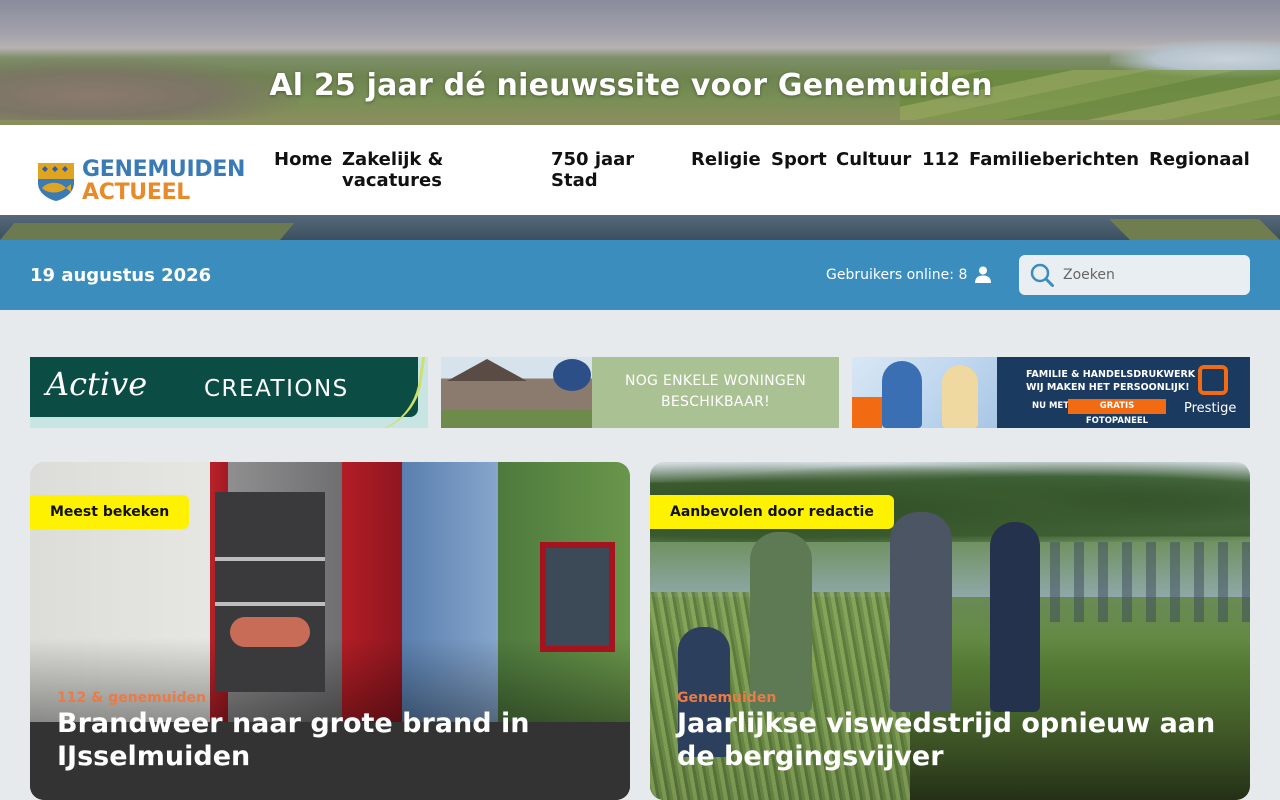 The height and width of the screenshot is (800, 1280). Describe the element at coordinates (136, 192) in the screenshot. I see `logo-line-2: ACTUEEL` at that location.